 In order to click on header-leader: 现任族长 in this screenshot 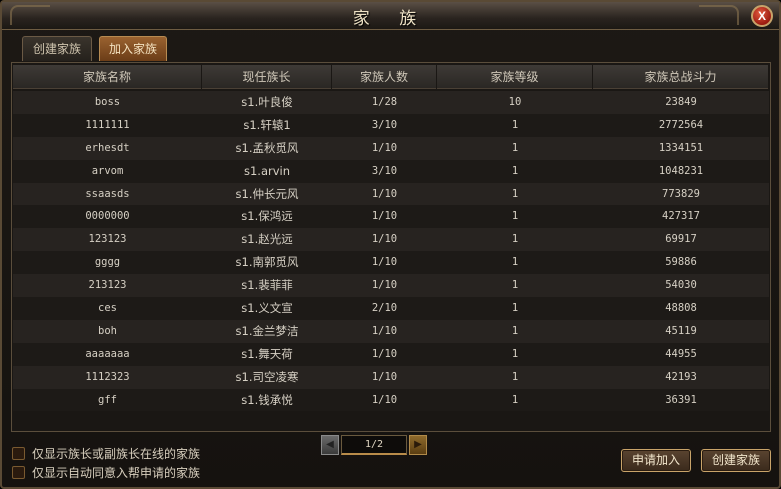, I will do `click(267, 77)`.